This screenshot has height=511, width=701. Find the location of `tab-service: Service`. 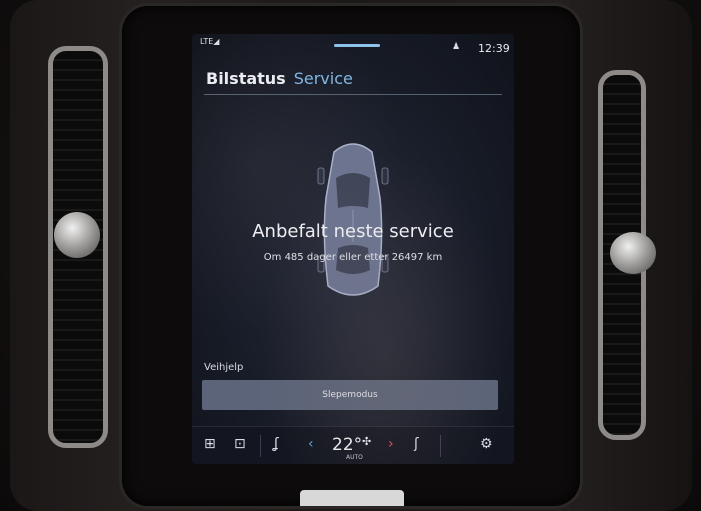

tab-service: Service is located at coordinates (323, 78).